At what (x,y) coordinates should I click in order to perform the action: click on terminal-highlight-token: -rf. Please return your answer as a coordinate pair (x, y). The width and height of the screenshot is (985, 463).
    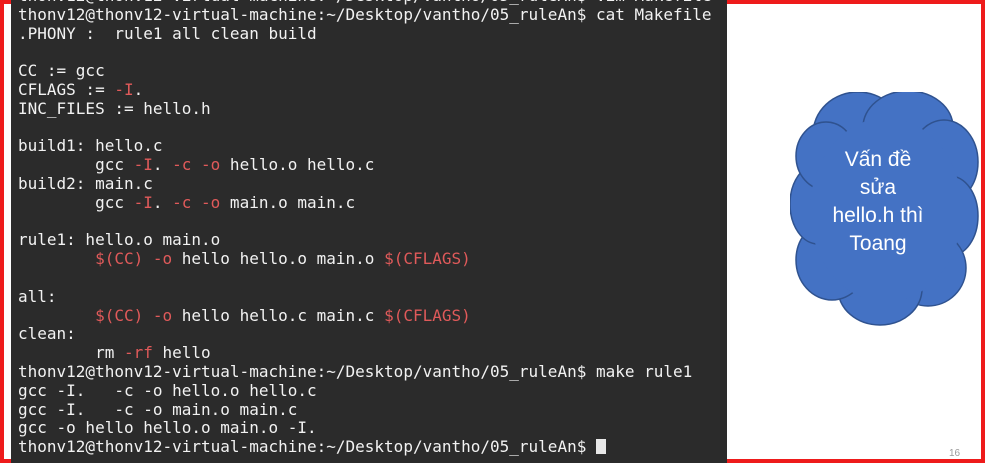
    Looking at the image, I should click on (138, 353).